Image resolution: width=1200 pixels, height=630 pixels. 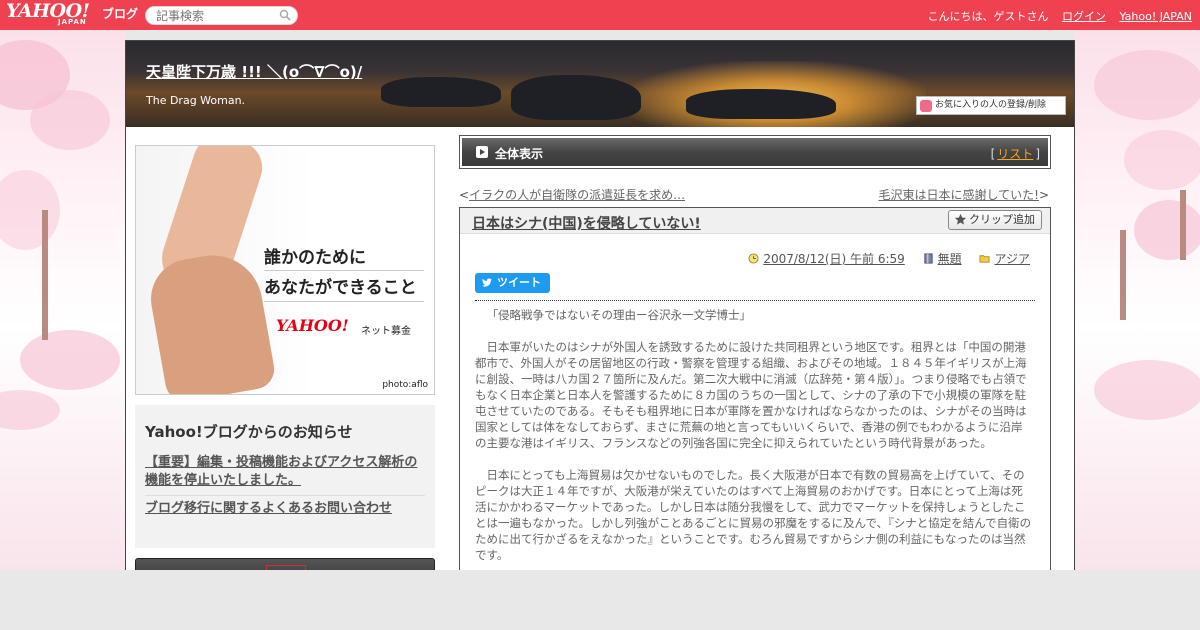 What do you see at coordinates (519, 282) in the screenshot?
I see `tweet-label: ツイート` at bounding box center [519, 282].